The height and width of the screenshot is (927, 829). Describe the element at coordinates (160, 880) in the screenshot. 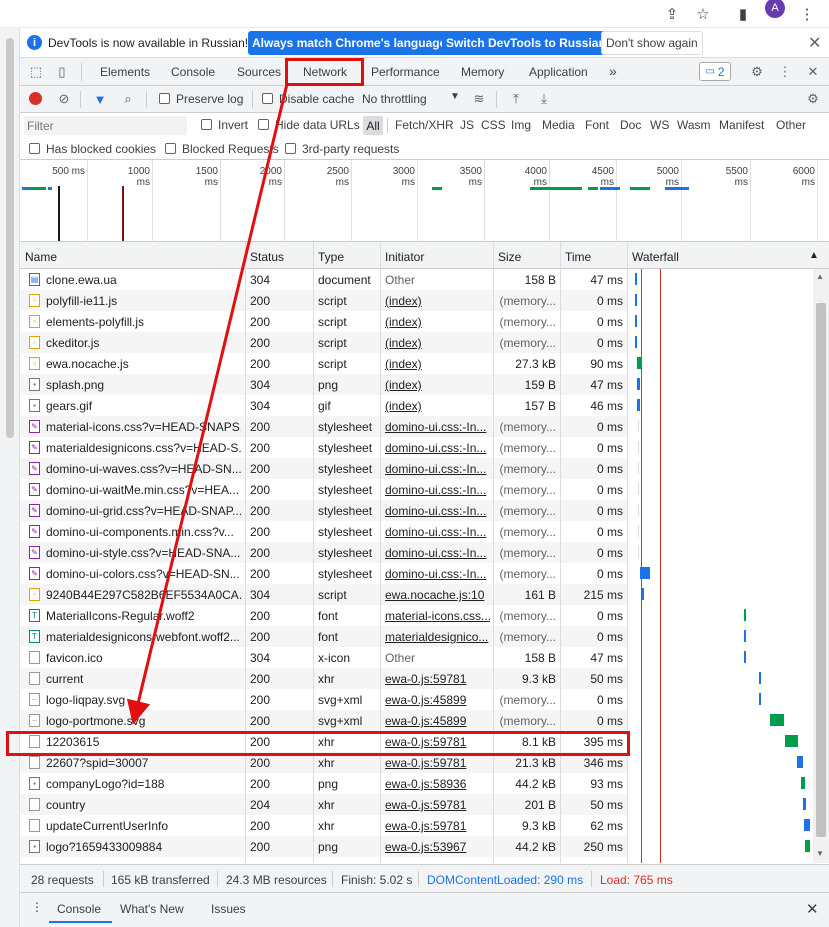

I see `summary-transferred: 165 kB transferred` at that location.